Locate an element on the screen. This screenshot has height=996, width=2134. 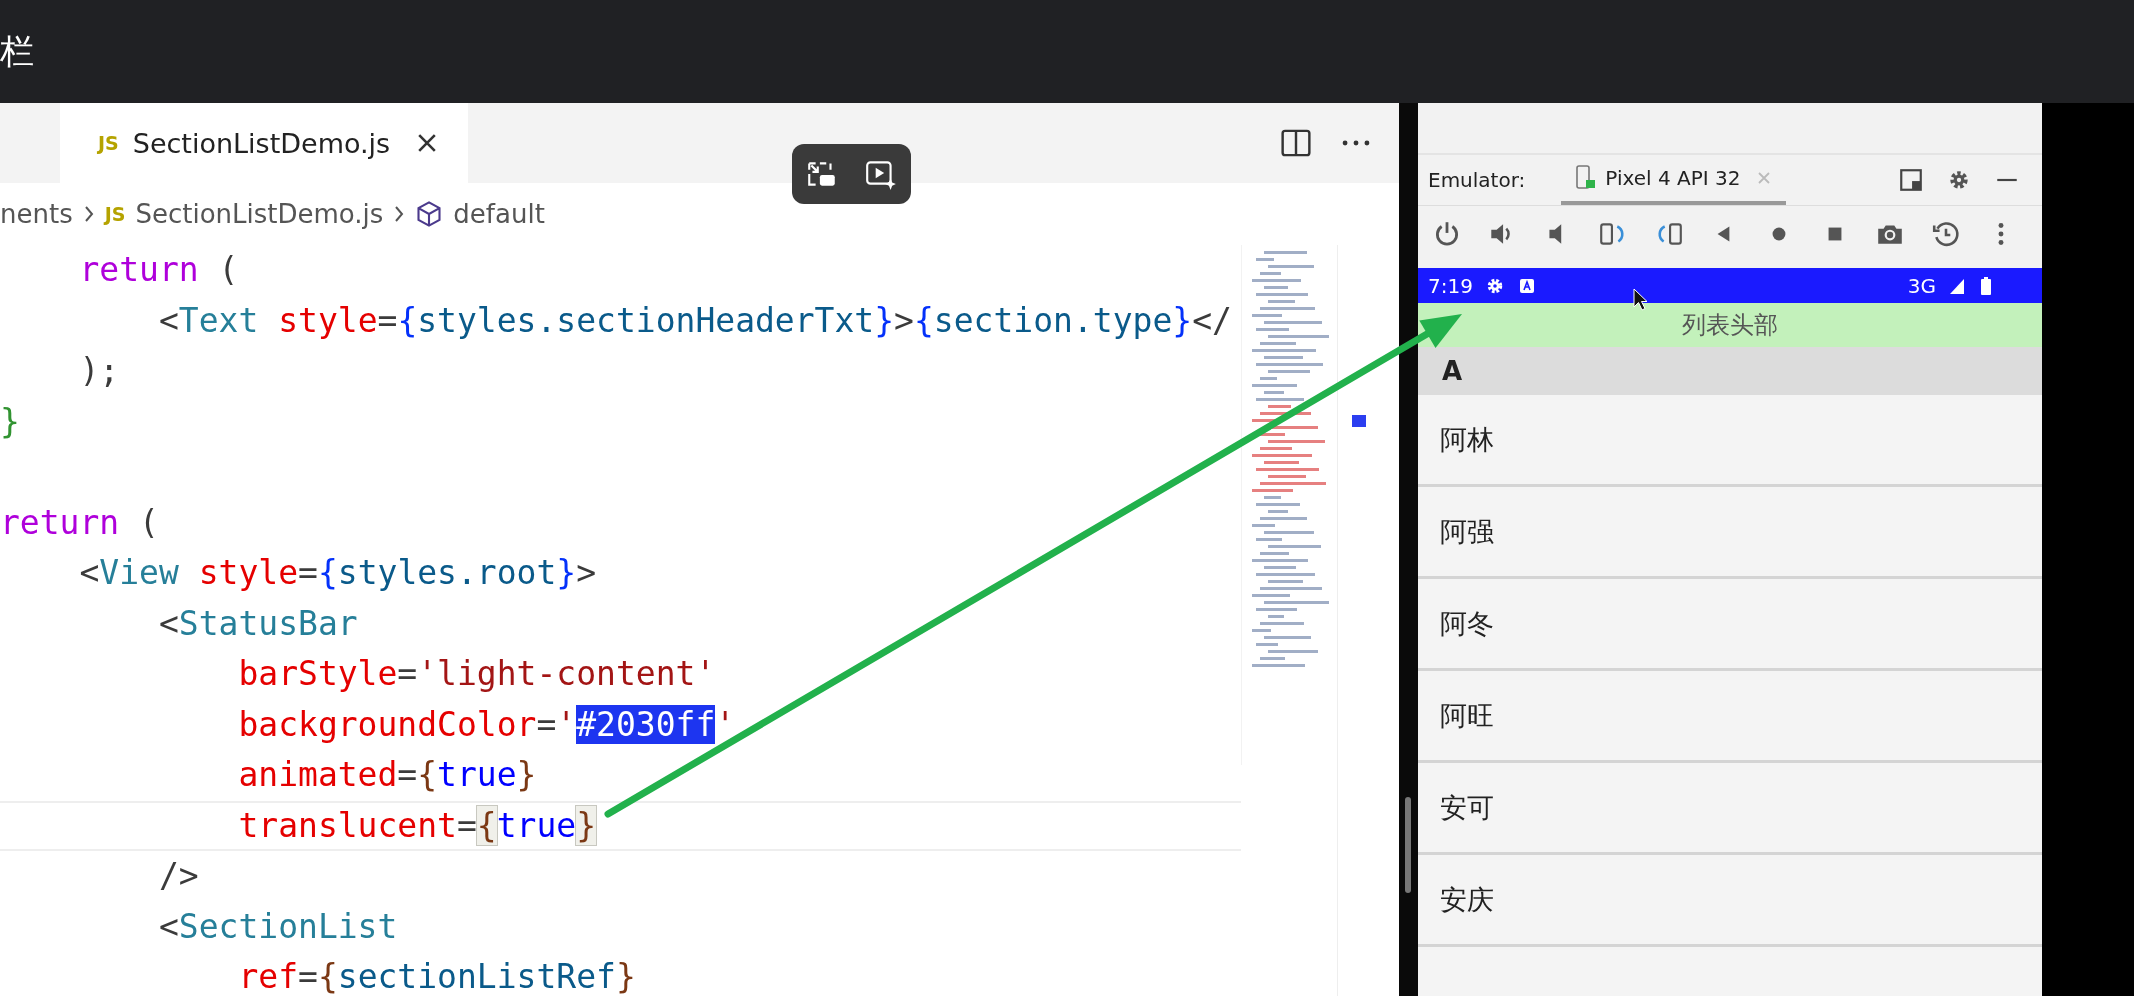
breadcrumb-item: default is located at coordinates (499, 214).